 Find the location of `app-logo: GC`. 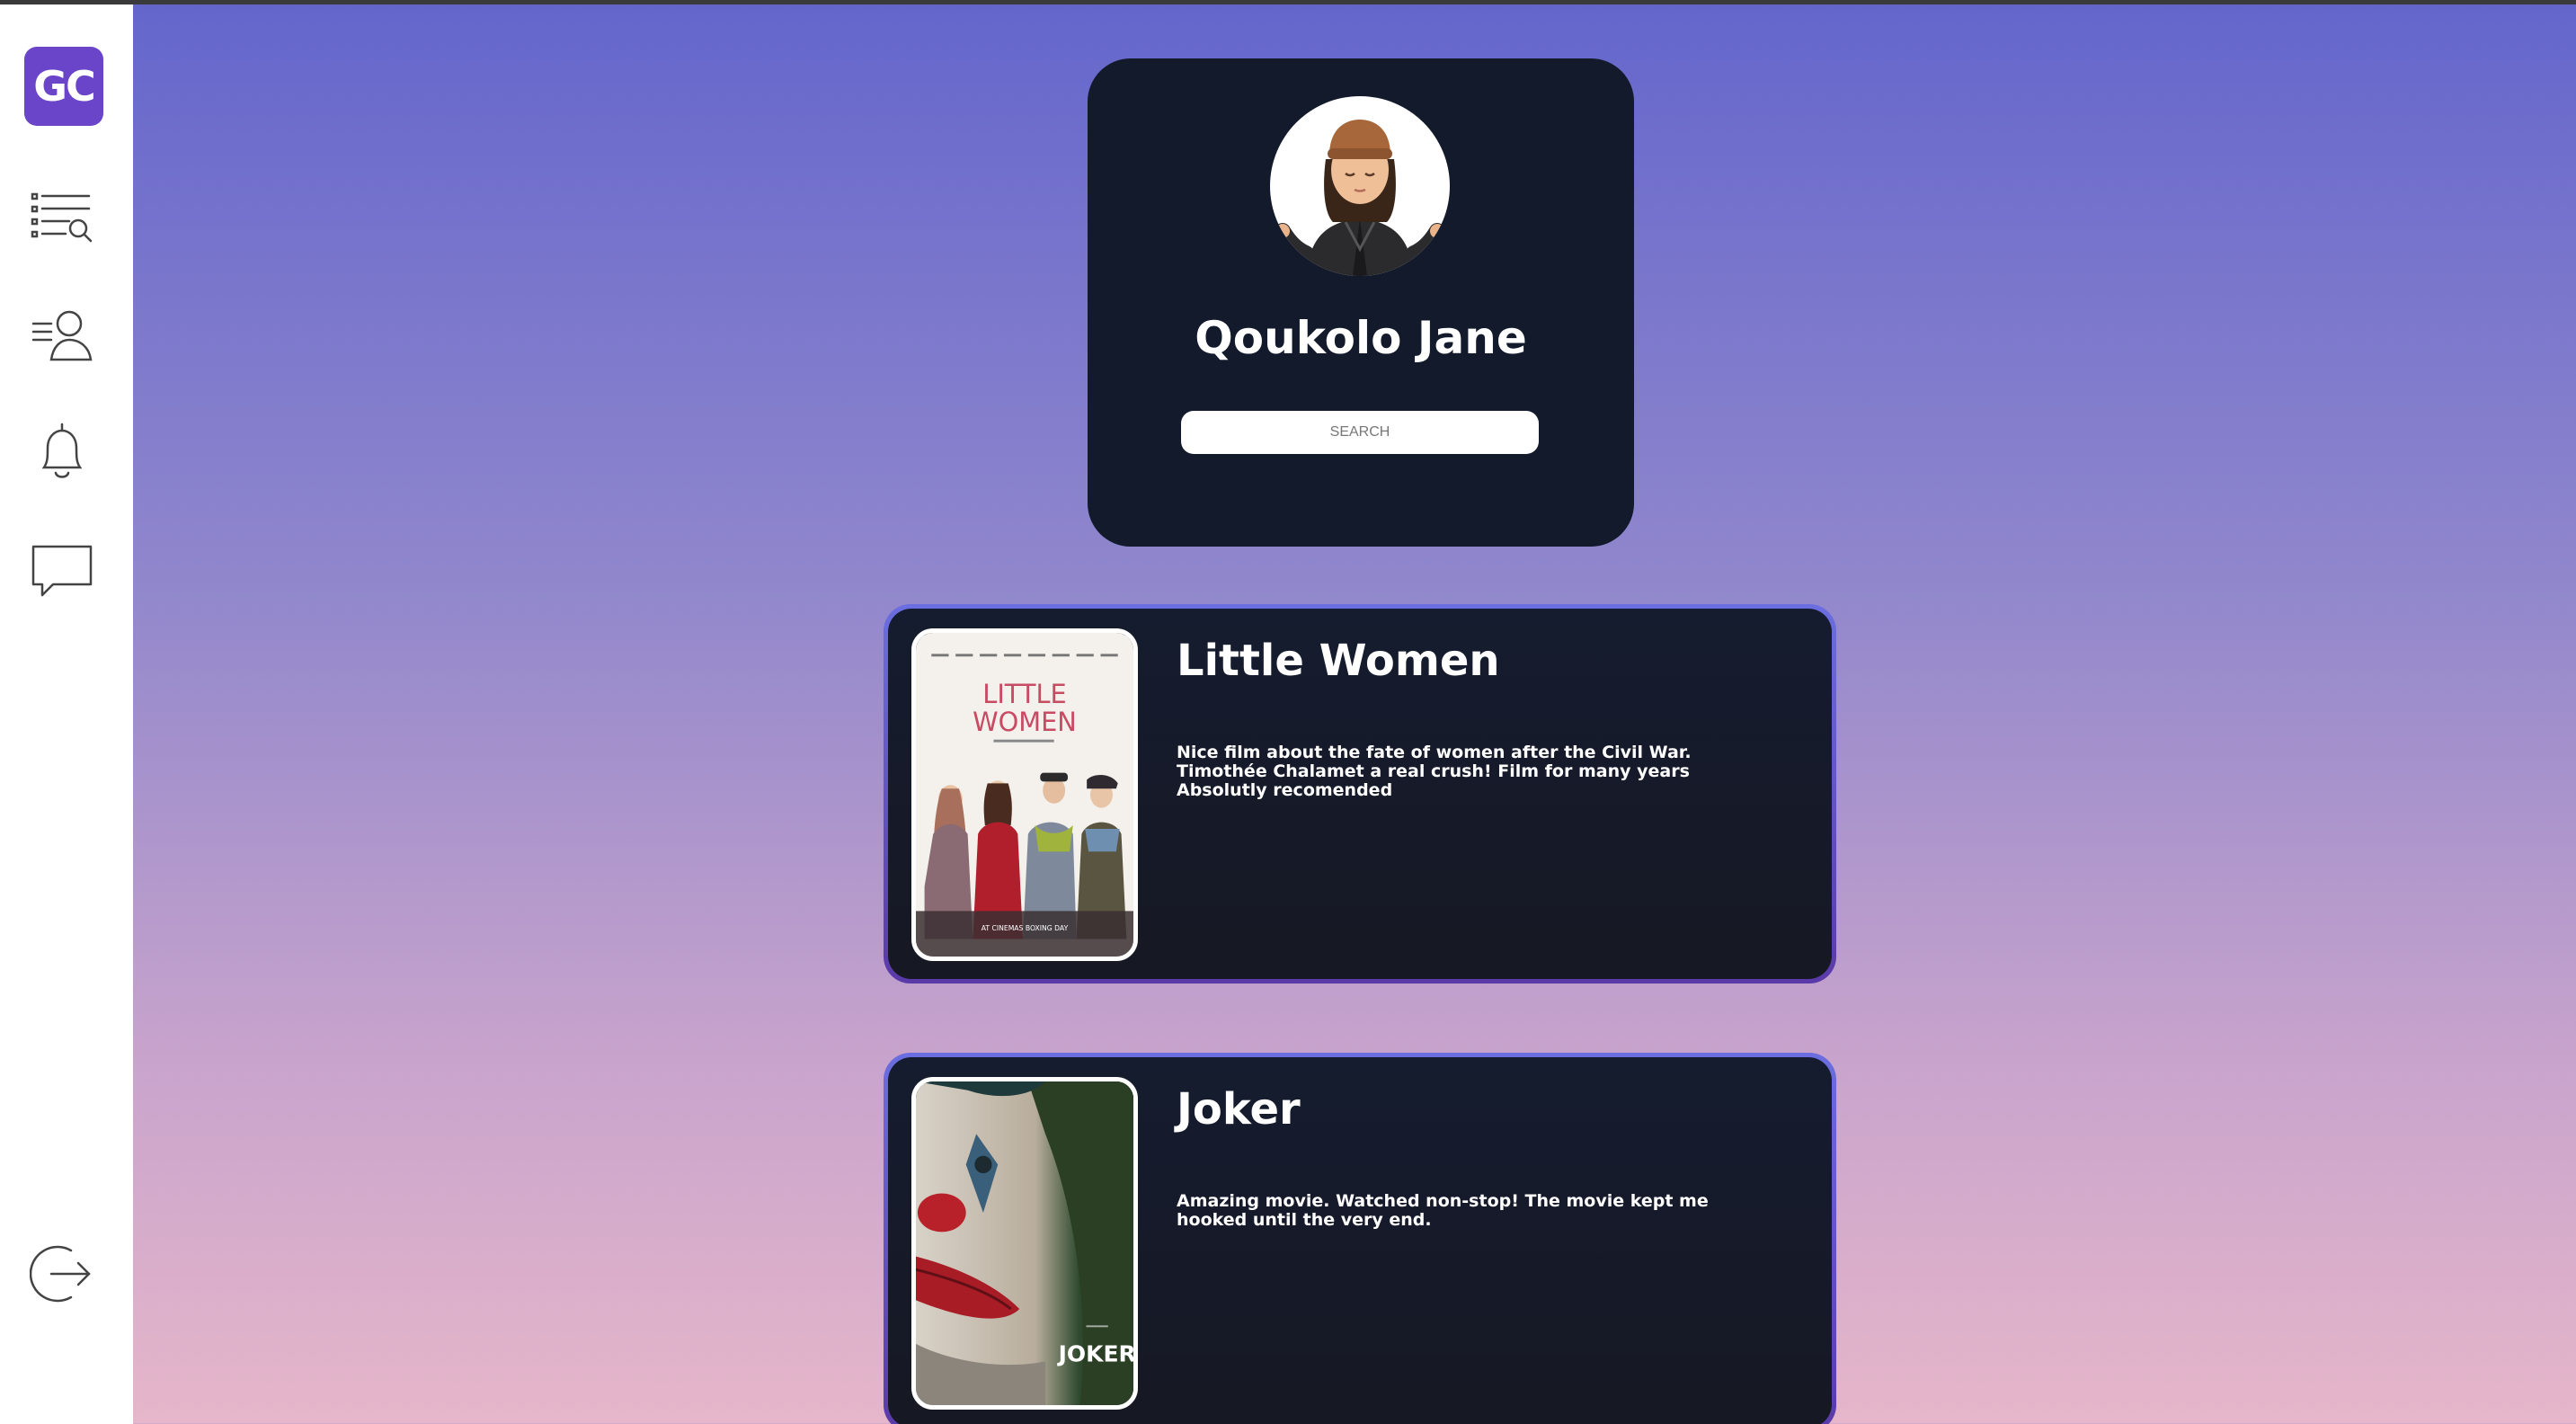

app-logo: GC is located at coordinates (63, 86).